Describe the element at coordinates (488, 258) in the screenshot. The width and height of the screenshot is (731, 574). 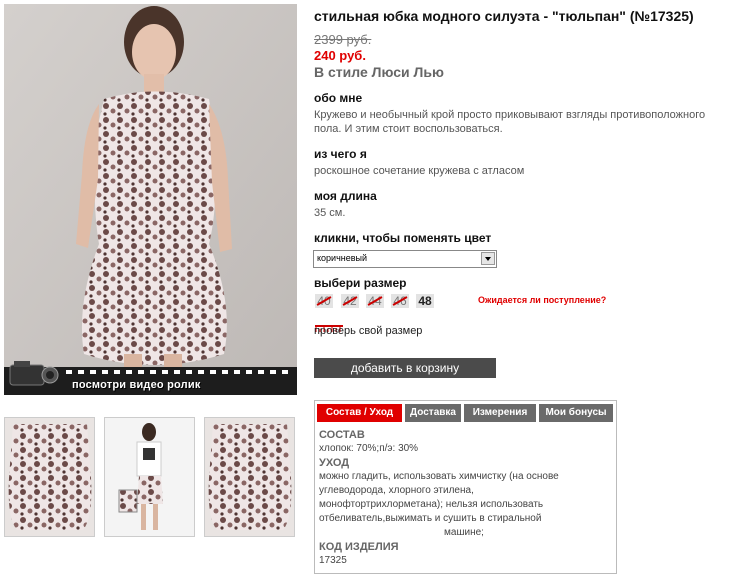
I see `chevron-down-icon` at that location.